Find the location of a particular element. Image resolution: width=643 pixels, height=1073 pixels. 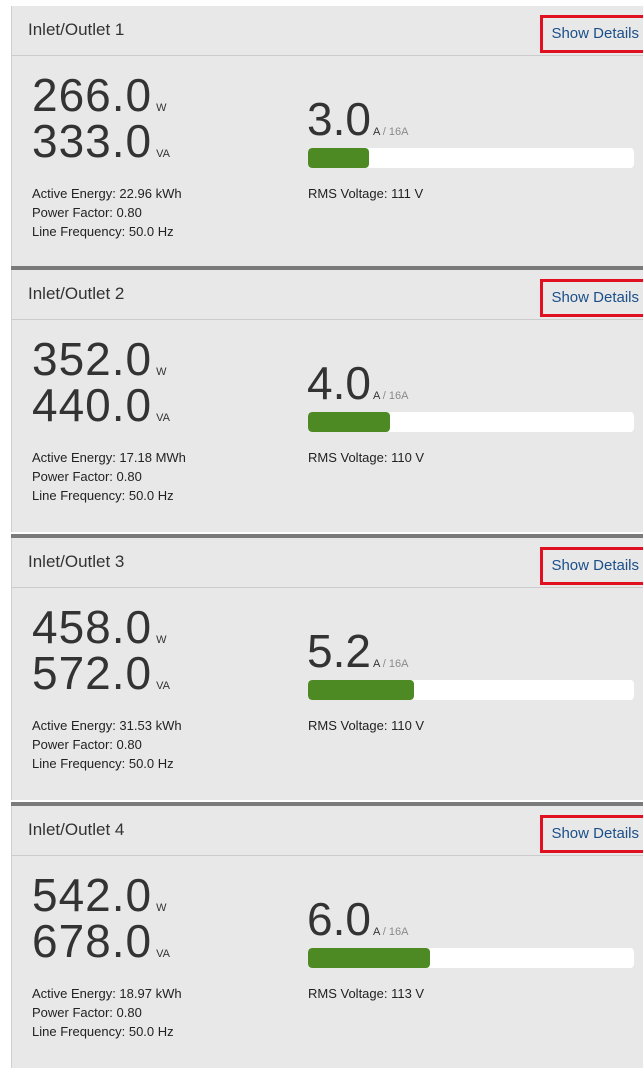

active-energy-label: Active Energy: 18.97 kWh is located at coordinates (107, 993).